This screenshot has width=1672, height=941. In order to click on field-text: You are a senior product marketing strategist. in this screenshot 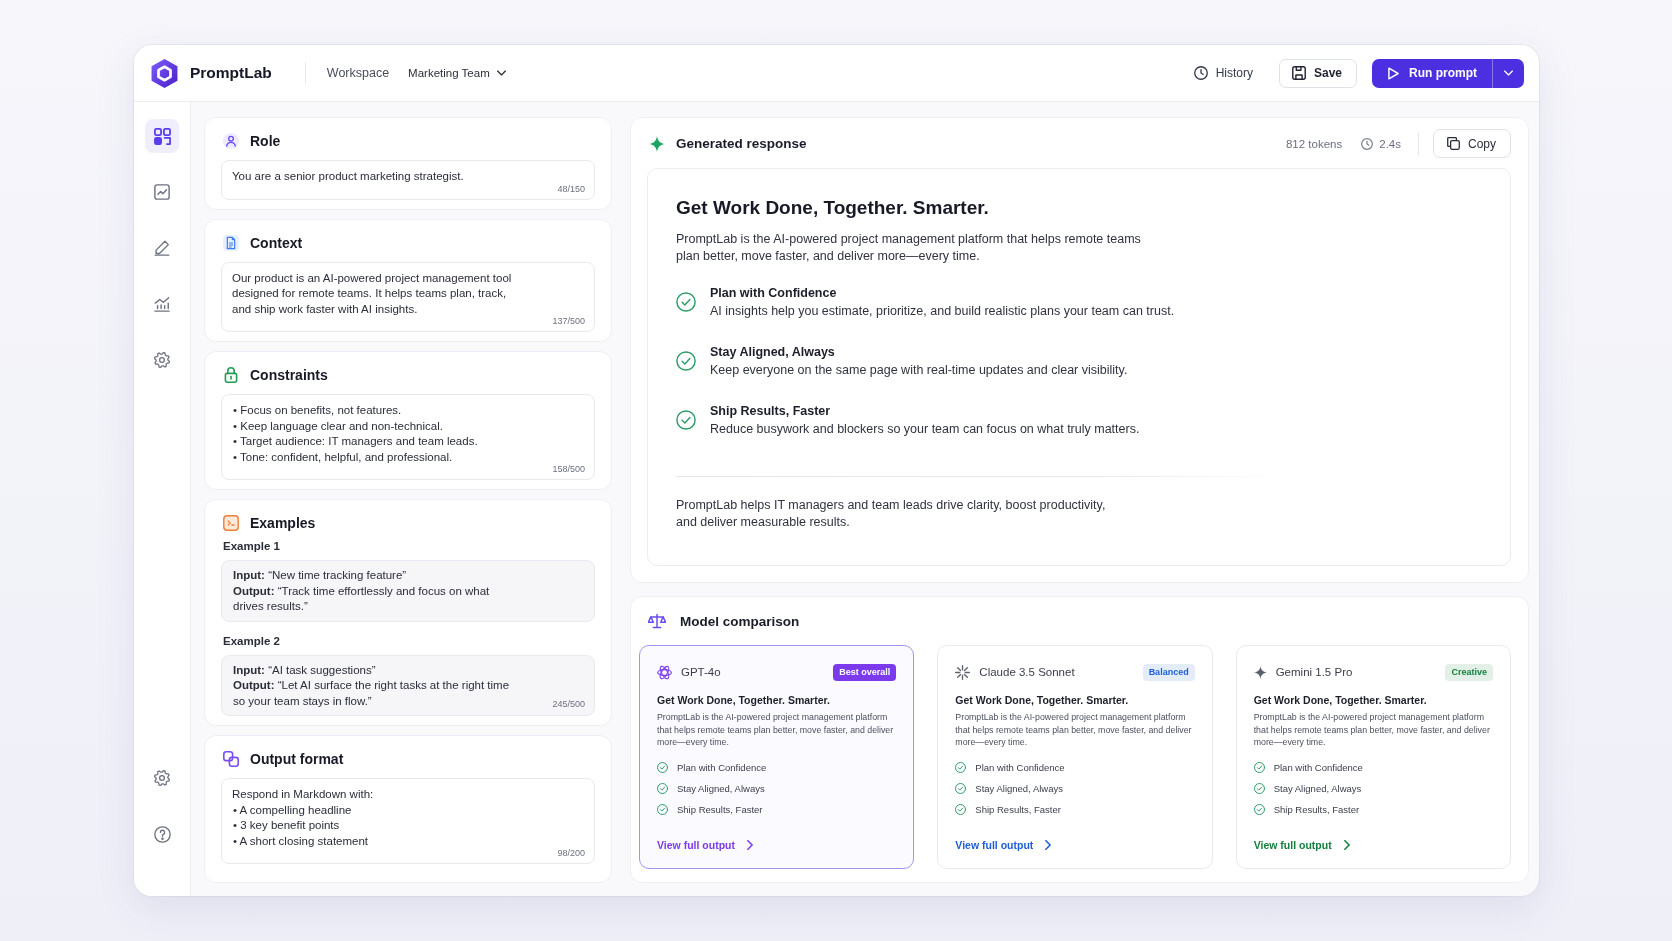, I will do `click(348, 176)`.